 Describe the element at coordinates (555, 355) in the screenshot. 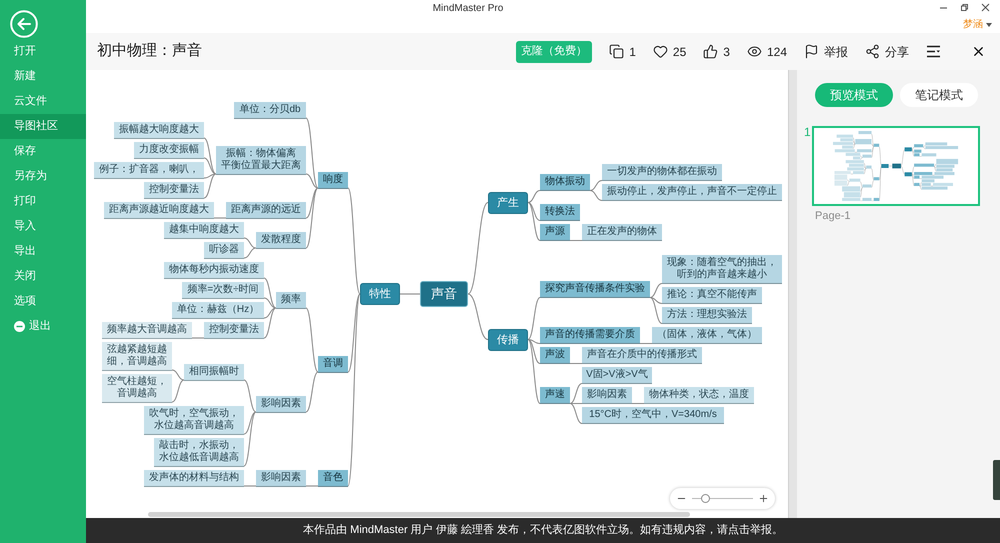

I see `subtopic: 声波` at that location.